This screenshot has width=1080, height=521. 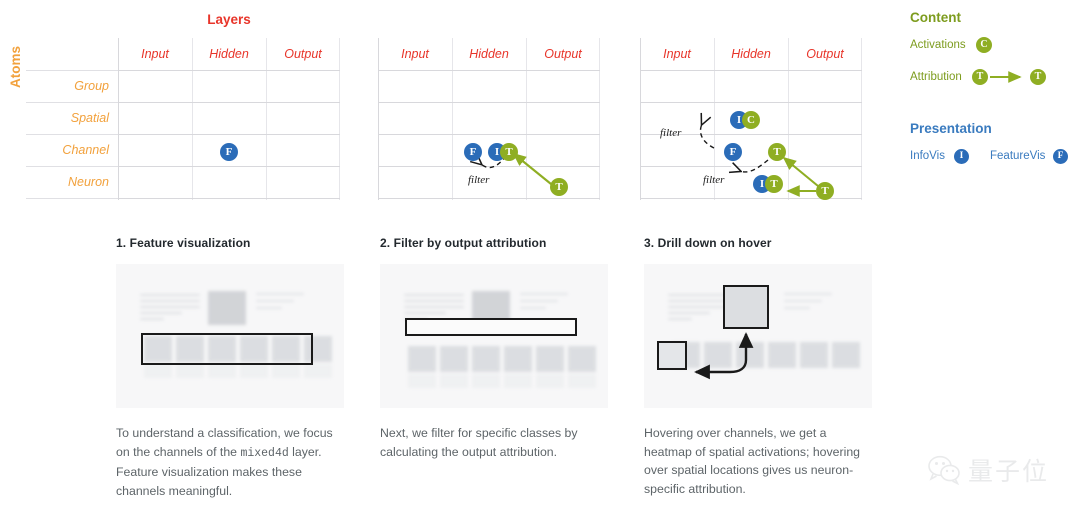 I want to click on panel-title: 2. Filter by output attribution, so click(x=463, y=243).